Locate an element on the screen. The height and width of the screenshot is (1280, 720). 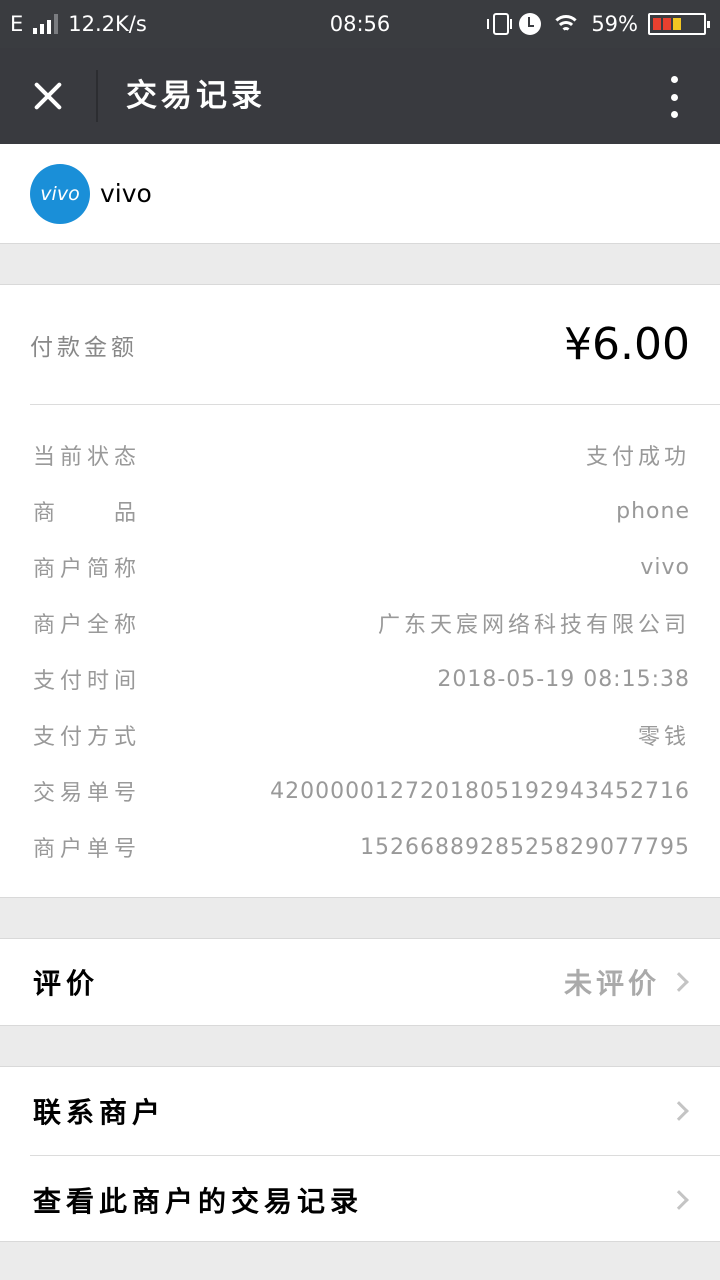
battery-icon is located at coordinates (679, 24).